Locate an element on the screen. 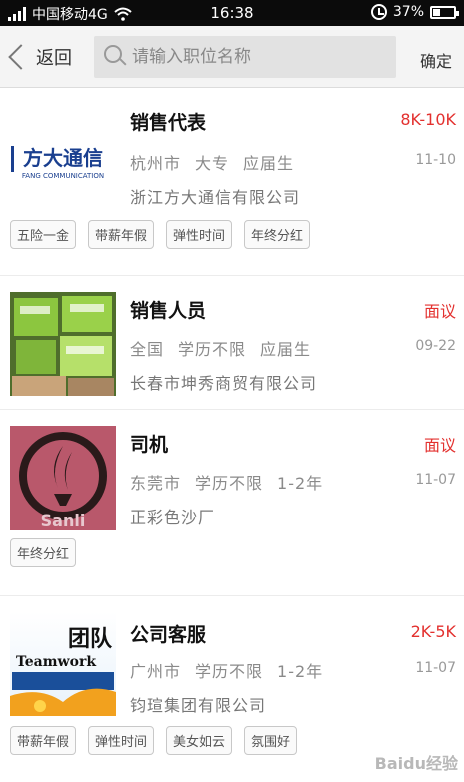 The height and width of the screenshot is (782, 464). tag-list: 五险一金 带薪年假 弹性时间 年终分红 is located at coordinates (160, 234).